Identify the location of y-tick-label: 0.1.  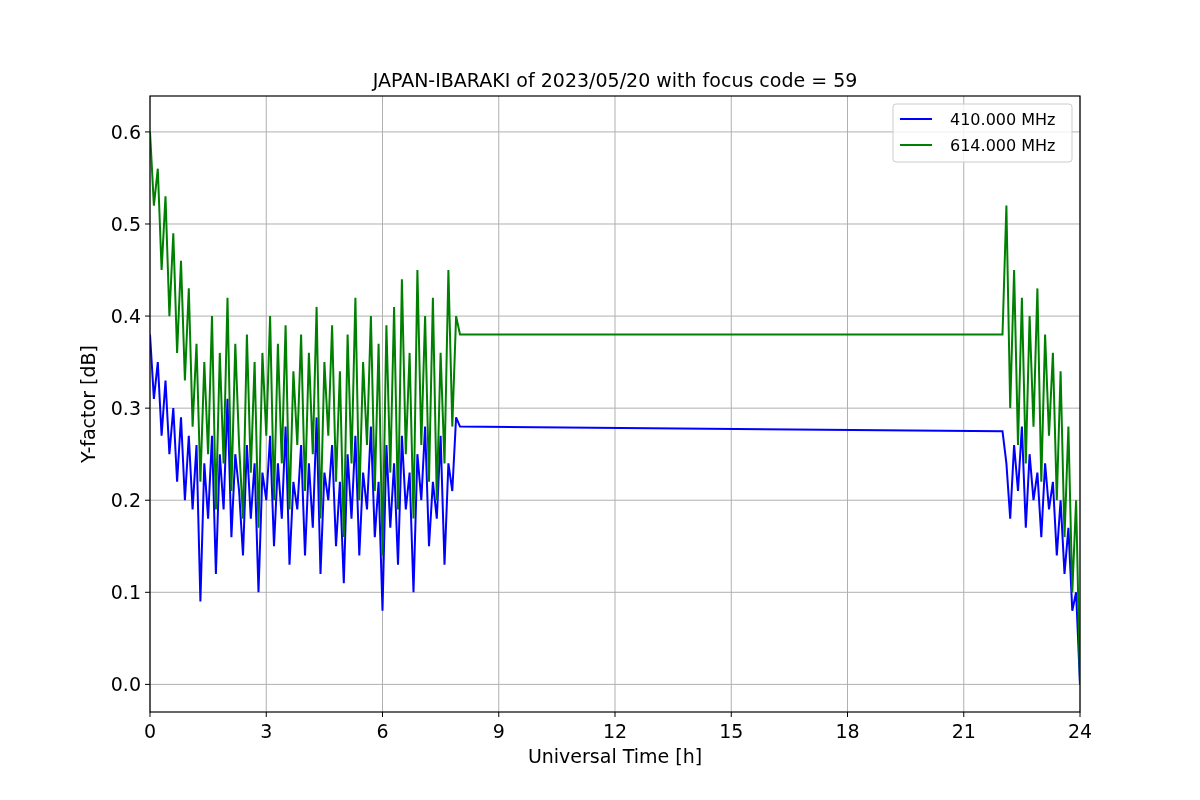
(125, 592).